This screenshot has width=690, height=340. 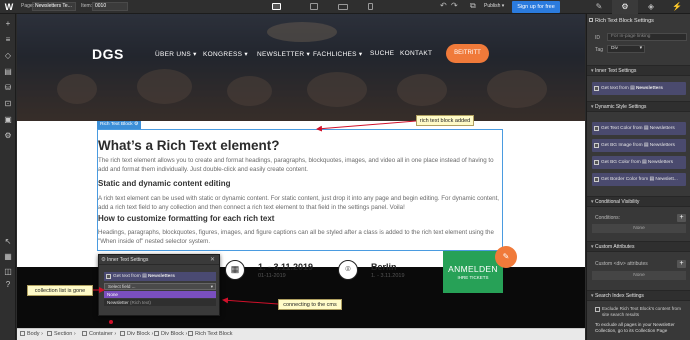 I want to click on add-condition-button: +, so click(x=681, y=218).